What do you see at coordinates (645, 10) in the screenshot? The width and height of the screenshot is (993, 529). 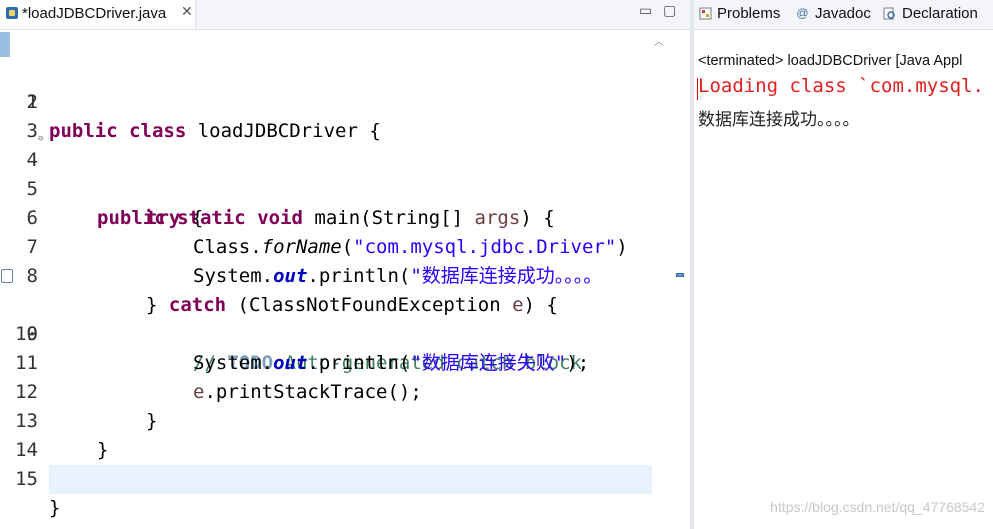 I see `minimize-icon: ▭` at bounding box center [645, 10].